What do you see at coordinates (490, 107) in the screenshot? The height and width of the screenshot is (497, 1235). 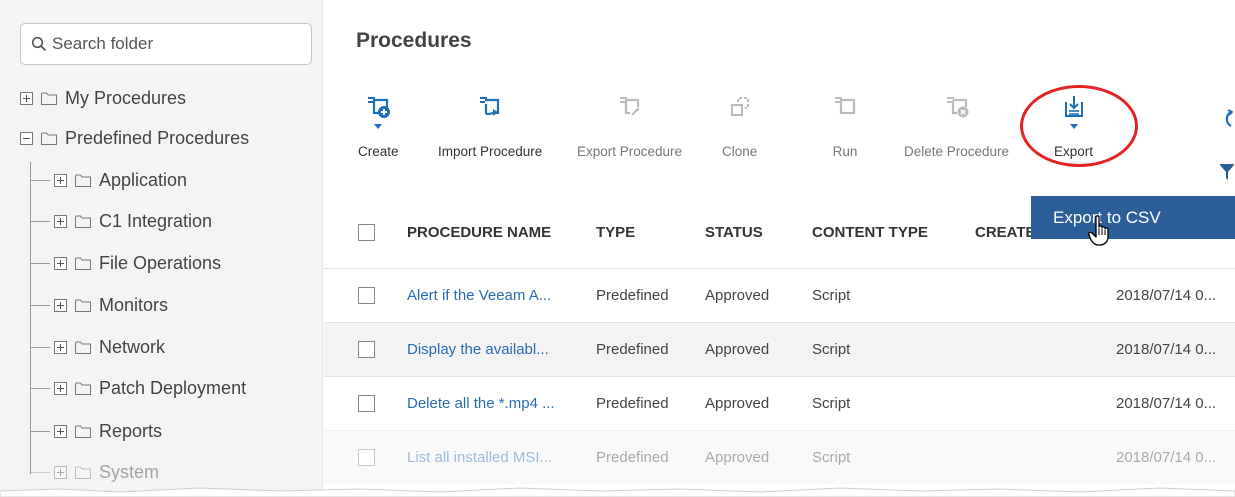 I see `import-icon` at bounding box center [490, 107].